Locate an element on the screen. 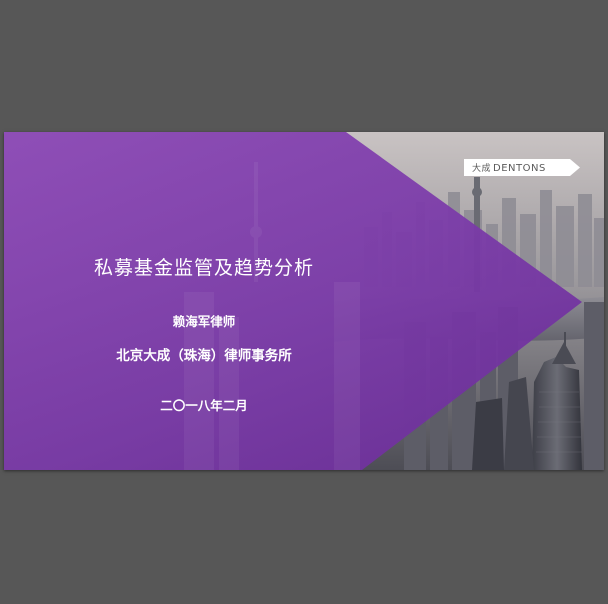 Image resolution: width=608 pixels, height=604 pixels. presentation-date: 二〇一八年二月 is located at coordinates (204, 405).